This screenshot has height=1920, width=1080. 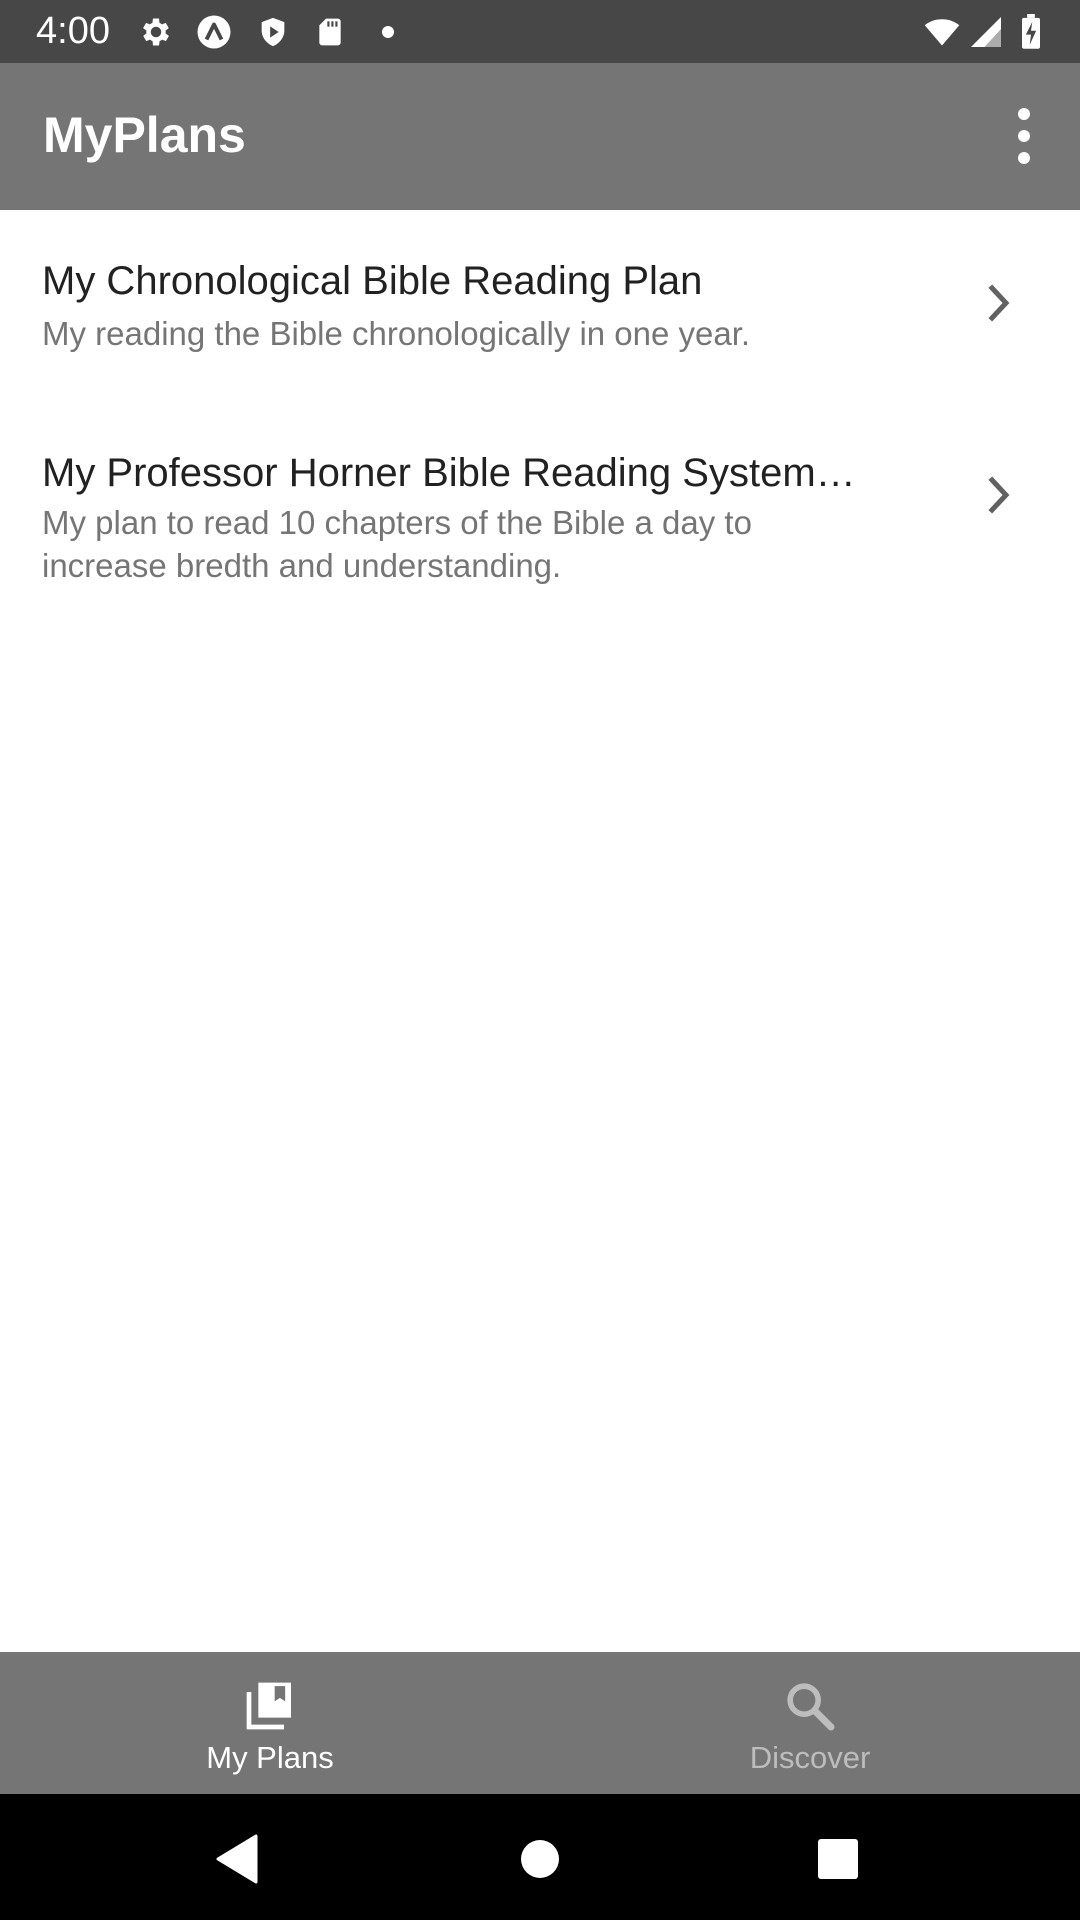 I want to click on battery-charging-icon, so click(x=1031, y=31).